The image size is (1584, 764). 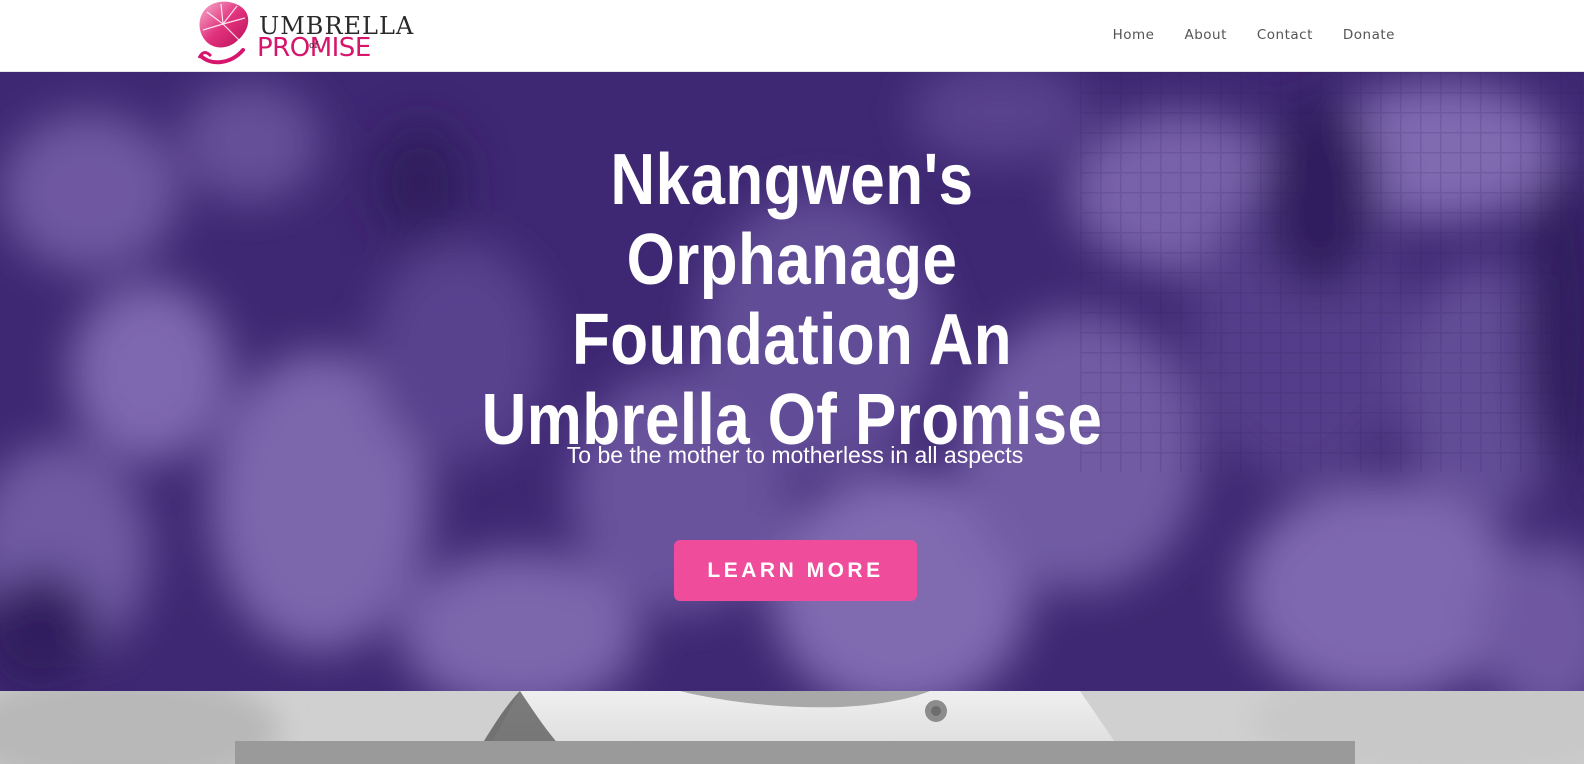 What do you see at coordinates (223, 33) in the screenshot?
I see `umbrella-logo-icon` at bounding box center [223, 33].